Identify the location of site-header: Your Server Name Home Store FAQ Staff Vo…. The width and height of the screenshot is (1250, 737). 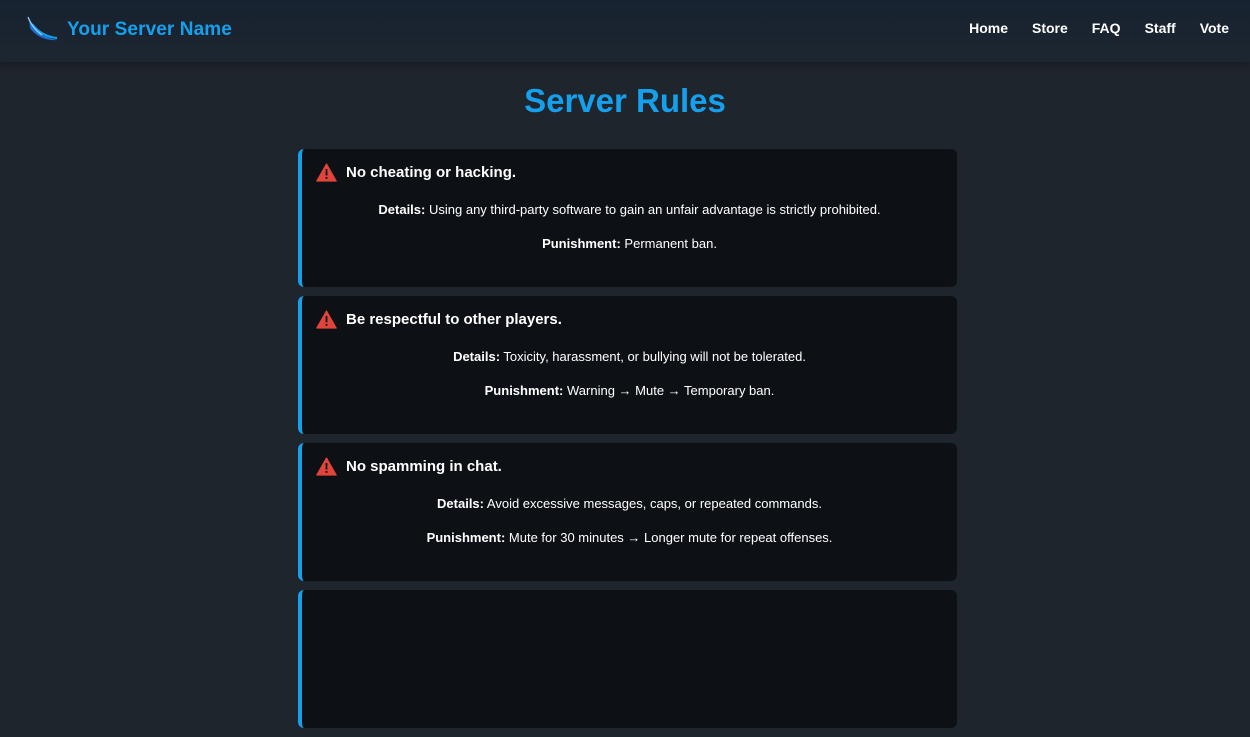
(625, 31).